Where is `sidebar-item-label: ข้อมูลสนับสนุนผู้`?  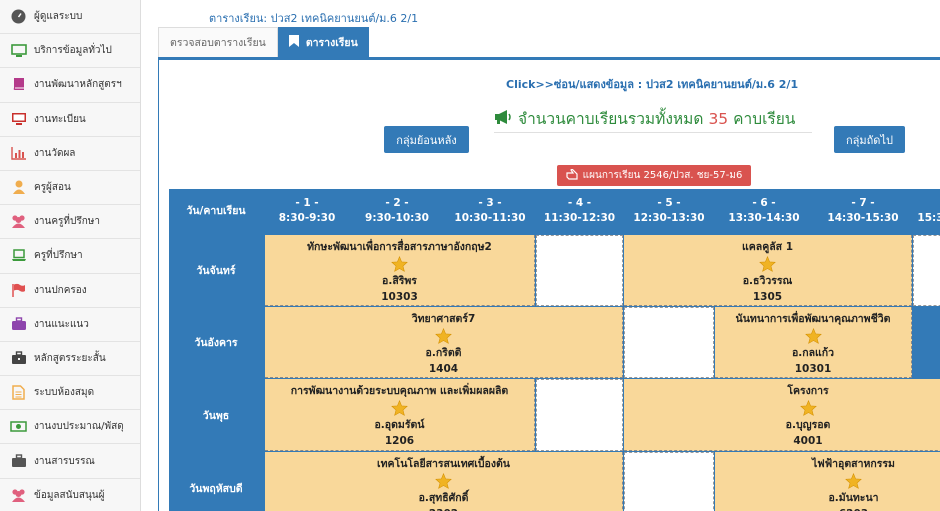
sidebar-item-label: ข้อมูลสนับสนุนผู้ is located at coordinates (69, 495).